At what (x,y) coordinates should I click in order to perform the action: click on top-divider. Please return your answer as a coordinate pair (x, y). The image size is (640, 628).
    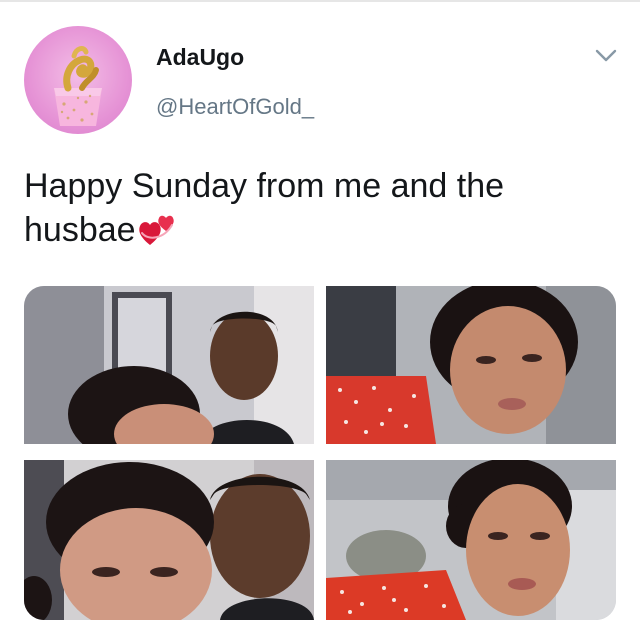
    Looking at the image, I should click on (320, 1).